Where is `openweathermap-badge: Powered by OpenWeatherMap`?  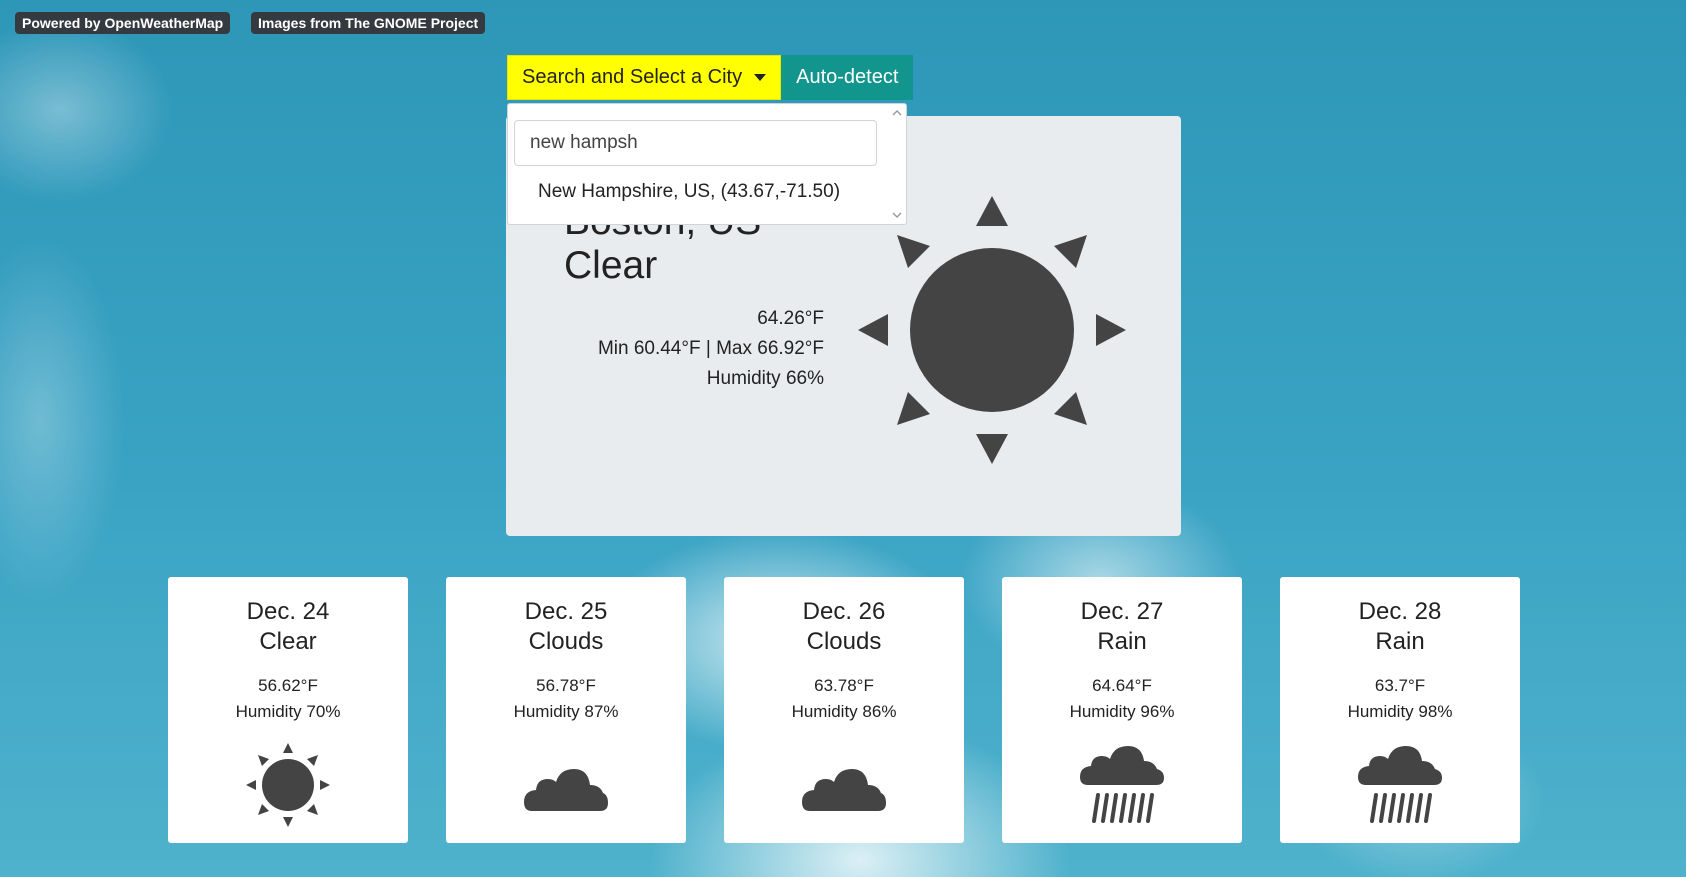
openweathermap-badge: Powered by OpenWeatherMap is located at coordinates (123, 23).